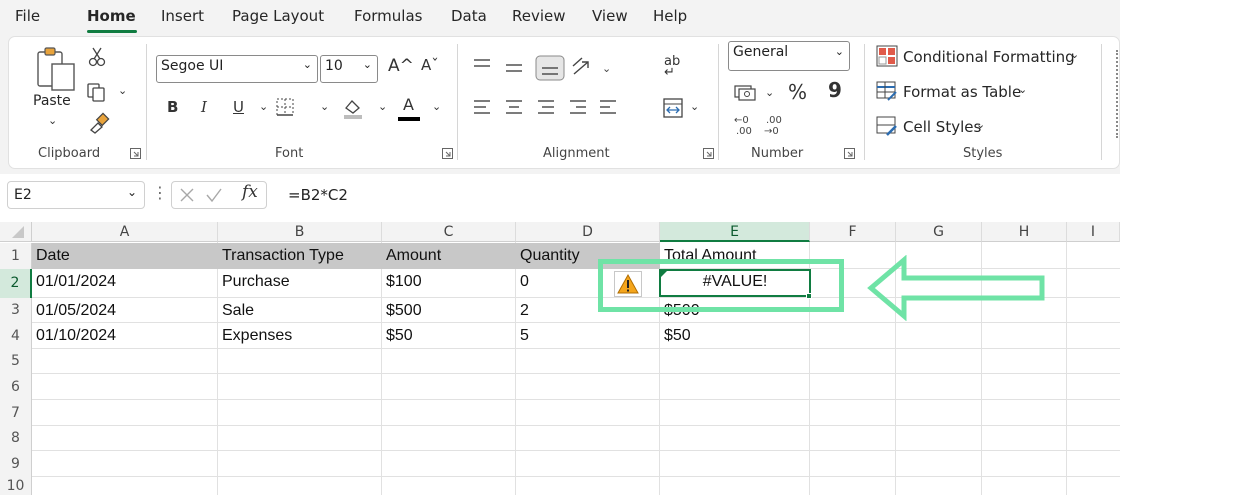 The height and width of the screenshot is (495, 1240). Describe the element at coordinates (182, 16) in the screenshot. I see `tab-insert: Insert` at that location.